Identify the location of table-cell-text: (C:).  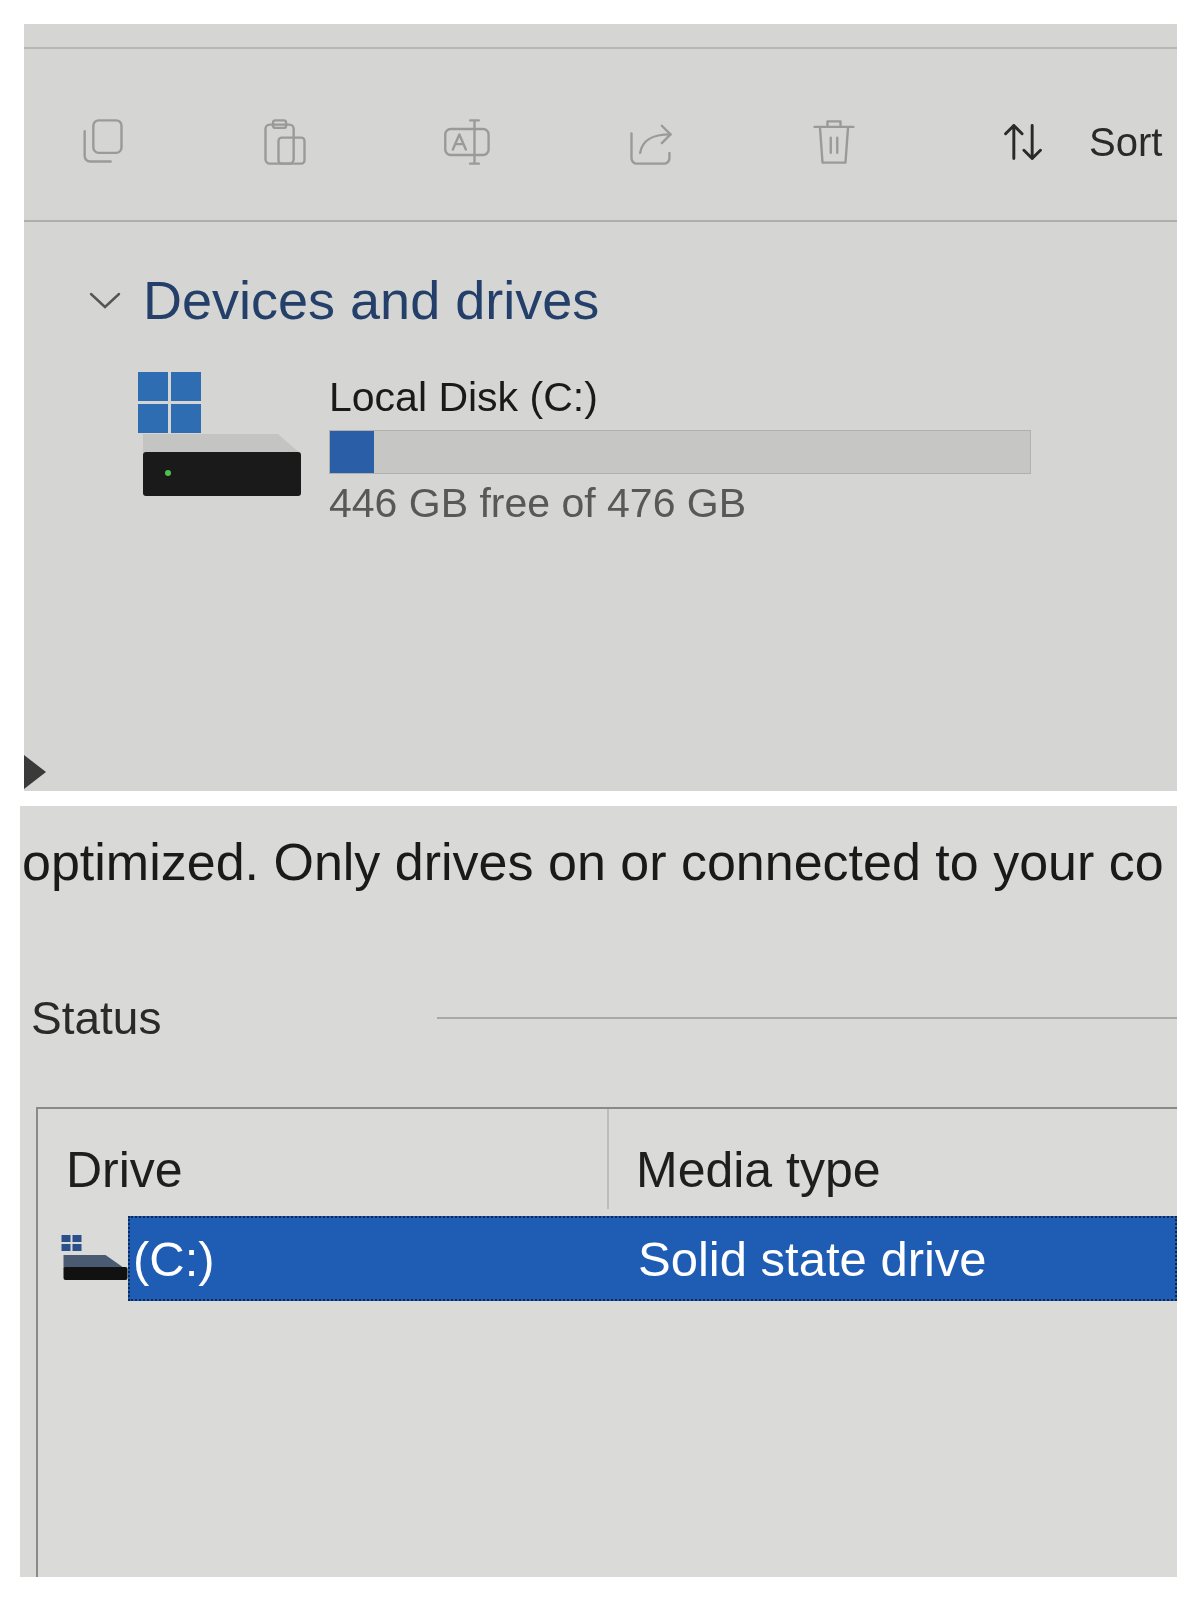
(174, 1258).